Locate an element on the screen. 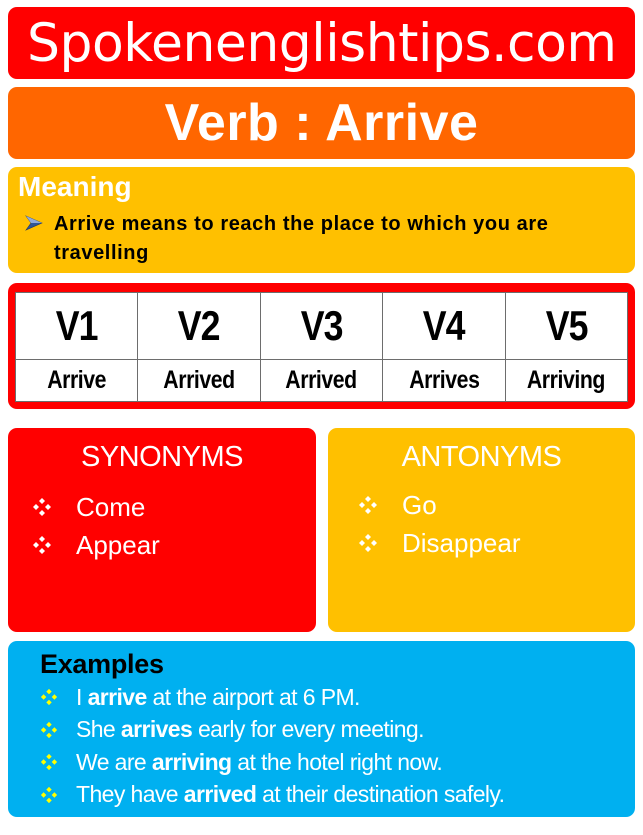  example-text: We are arriving at the hotel right now. is located at coordinates (259, 762).